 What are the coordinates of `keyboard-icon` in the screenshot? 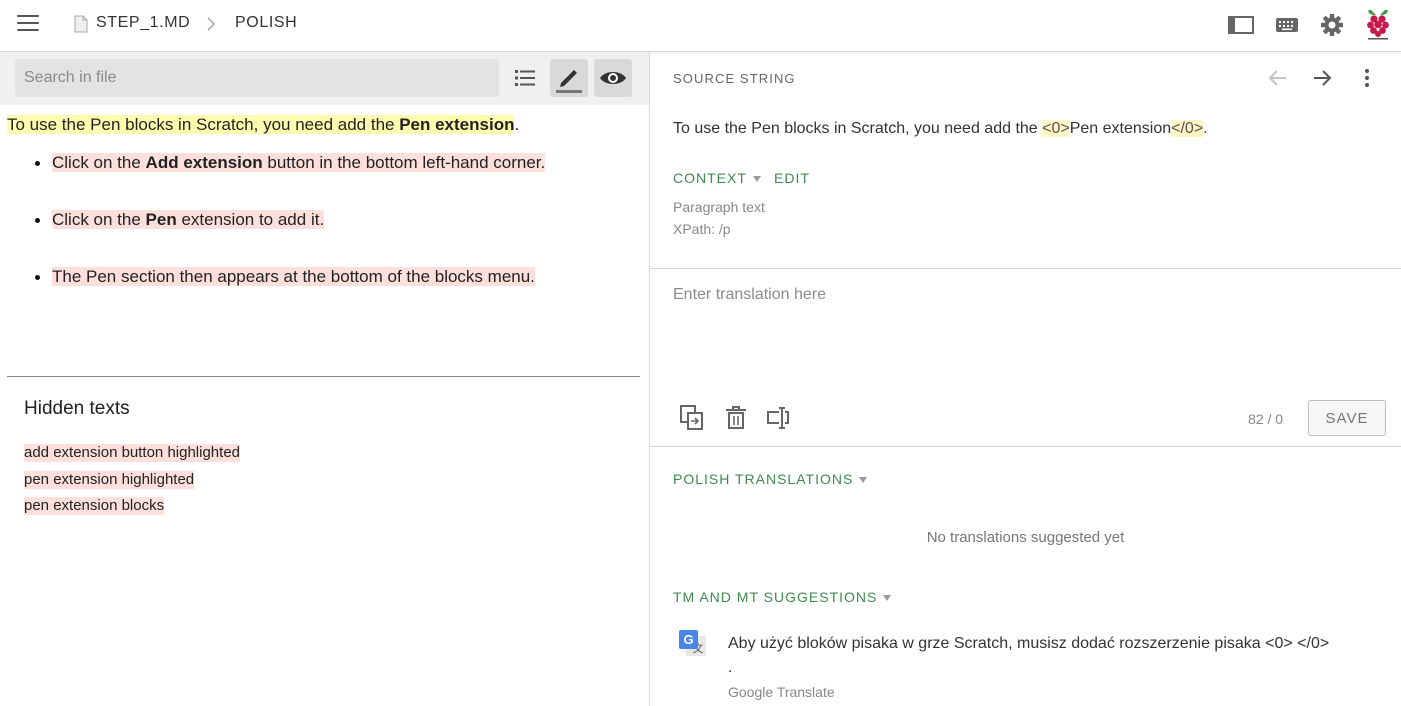 It's located at (1287, 25).